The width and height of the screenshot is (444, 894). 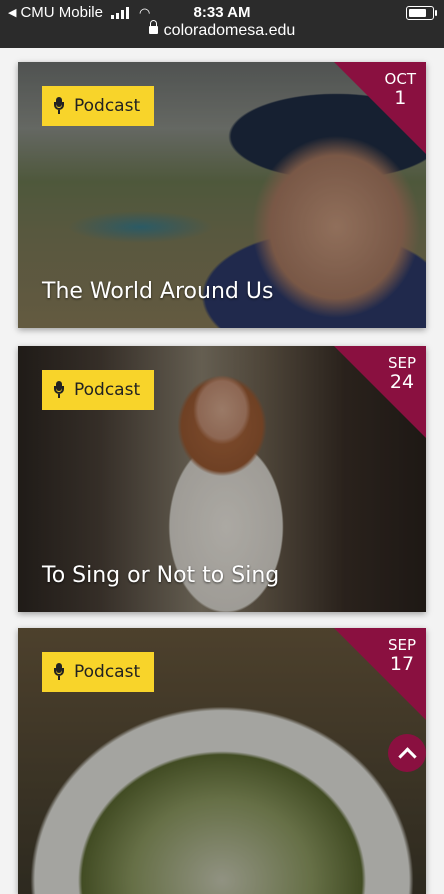 I want to click on chevron-up-icon, so click(x=407, y=756).